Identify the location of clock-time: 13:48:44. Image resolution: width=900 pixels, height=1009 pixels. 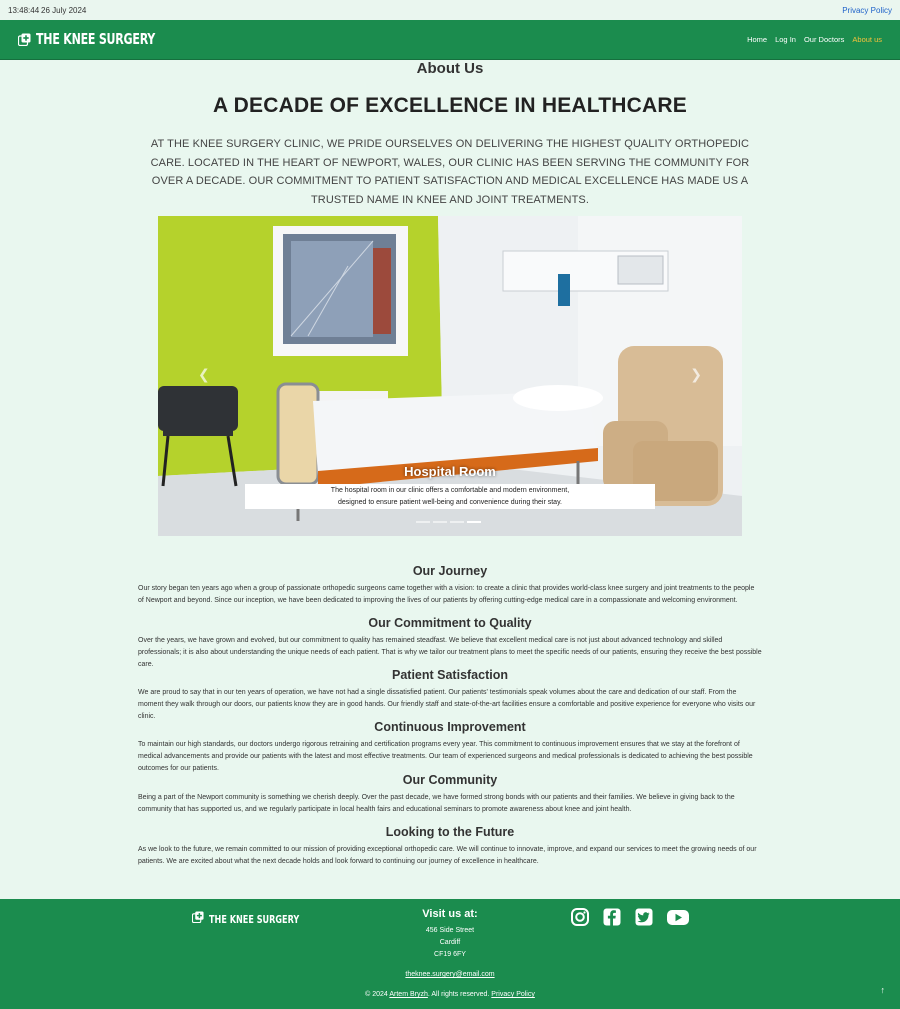
(24, 10).